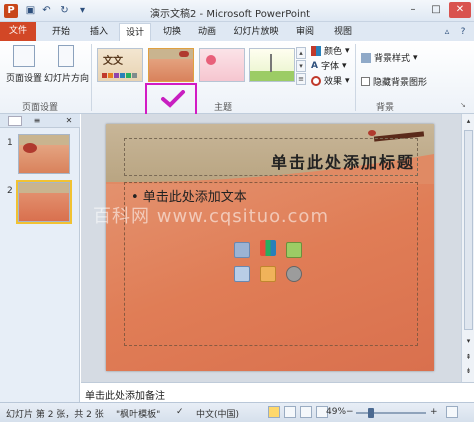  I want to click on background-styles-button: 背景样式 ▾, so click(389, 57).